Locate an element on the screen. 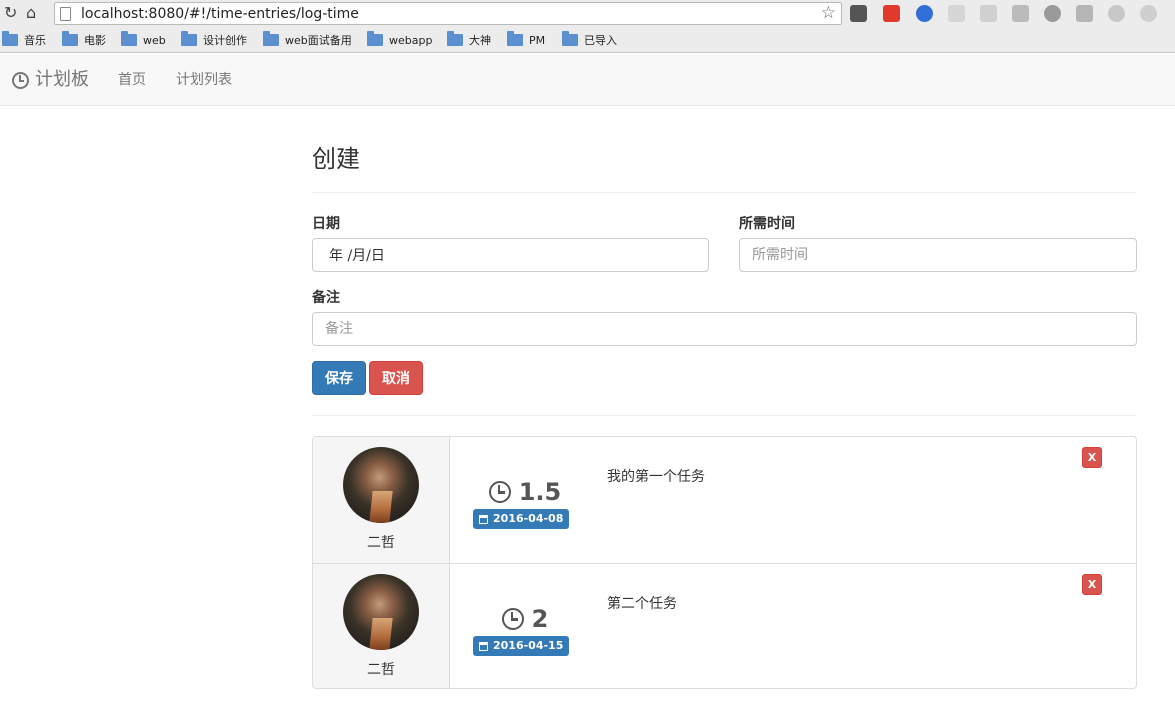  entry-comment: 我的第一个任务 is located at coordinates (656, 477).